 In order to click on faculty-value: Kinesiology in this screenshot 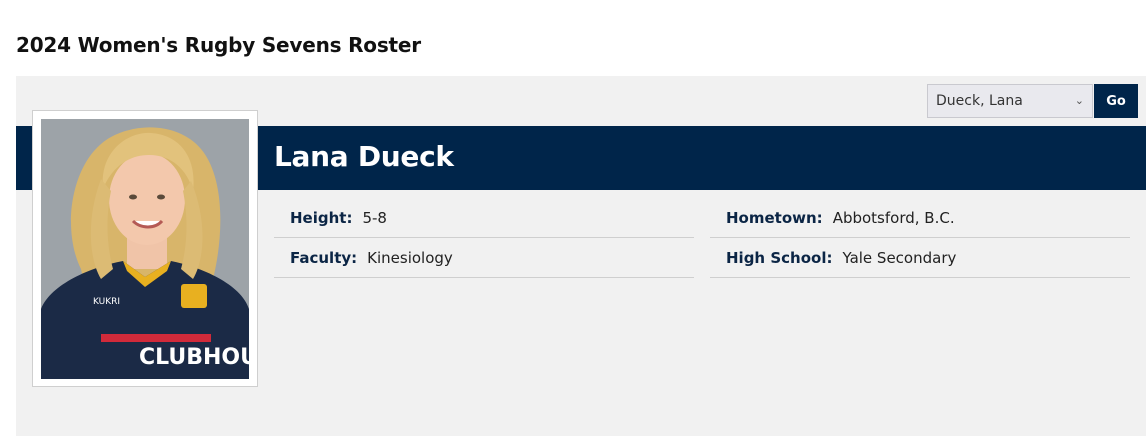, I will do `click(410, 257)`.